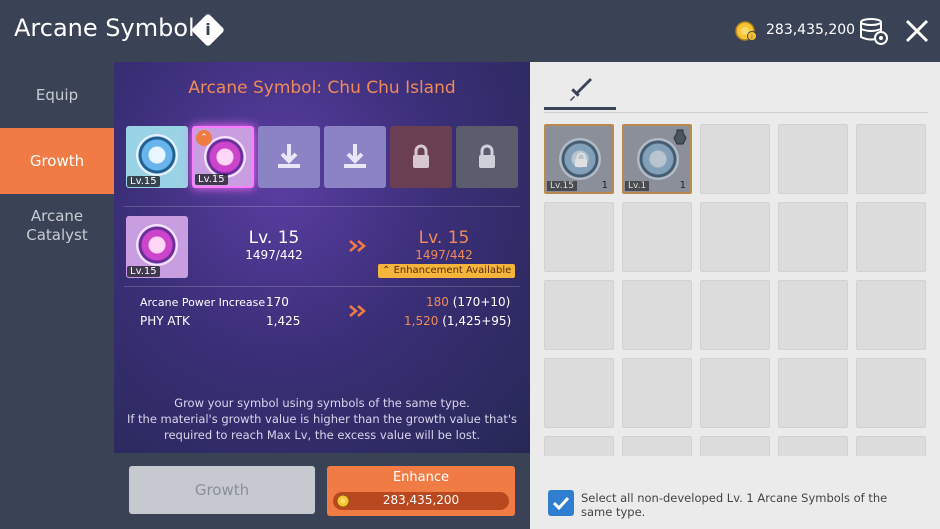 The image size is (940, 529). Describe the element at coordinates (57, 95) in the screenshot. I see `nav-item-equip: Equip` at that location.